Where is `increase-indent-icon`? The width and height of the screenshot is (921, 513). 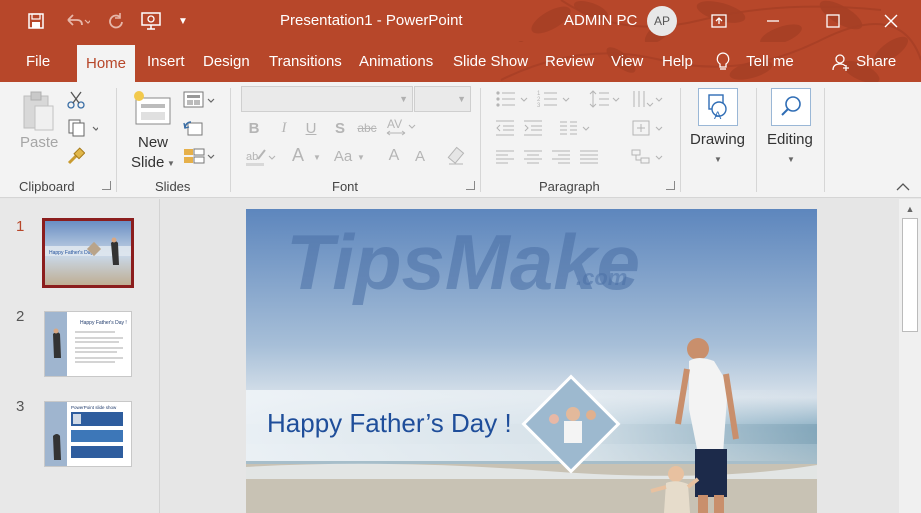 increase-indent-icon is located at coordinates (533, 128).